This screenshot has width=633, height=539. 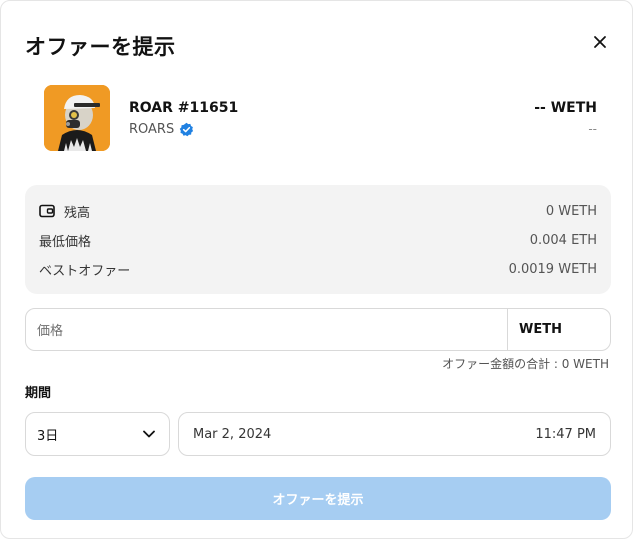 What do you see at coordinates (47, 211) in the screenshot?
I see `wallet-icon` at bounding box center [47, 211].